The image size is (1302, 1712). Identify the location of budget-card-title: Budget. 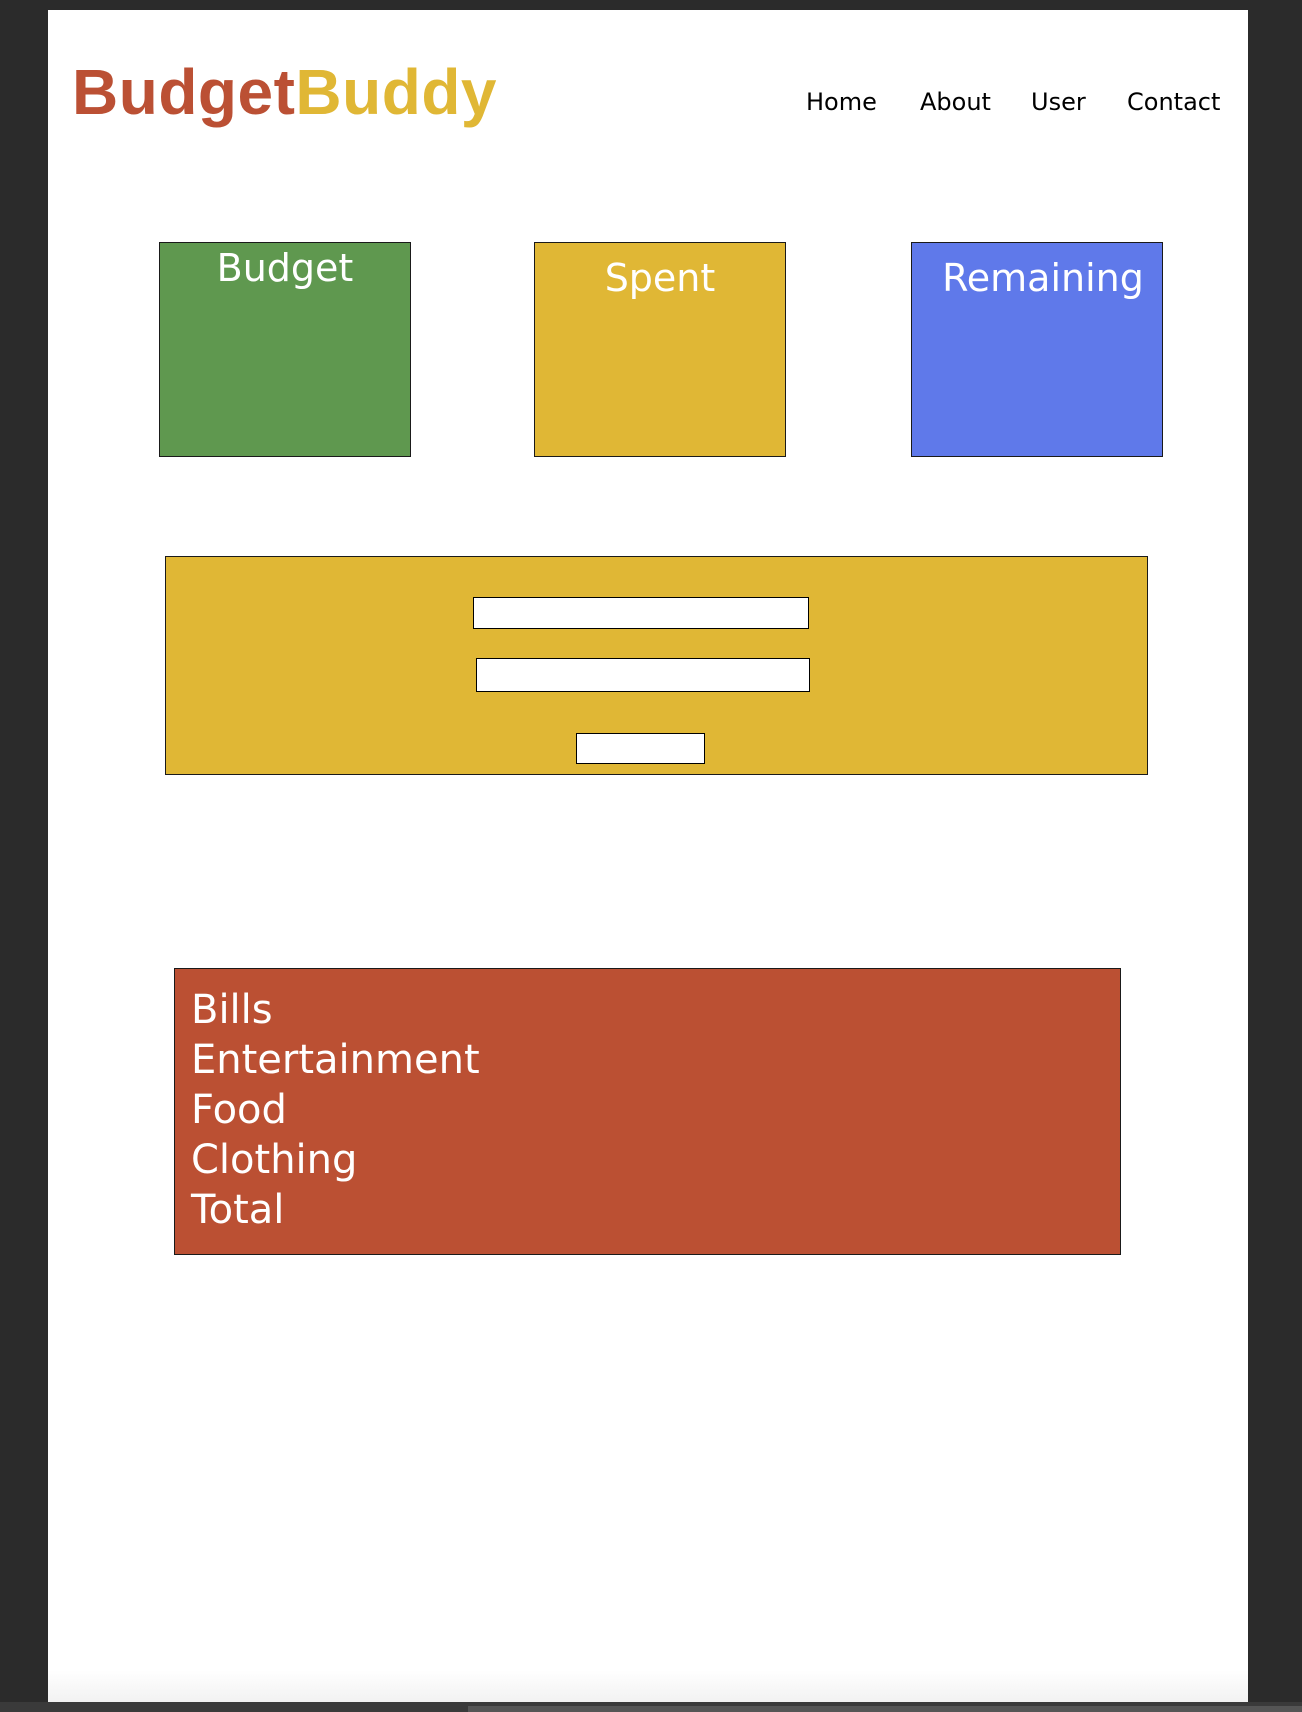
(285, 268).